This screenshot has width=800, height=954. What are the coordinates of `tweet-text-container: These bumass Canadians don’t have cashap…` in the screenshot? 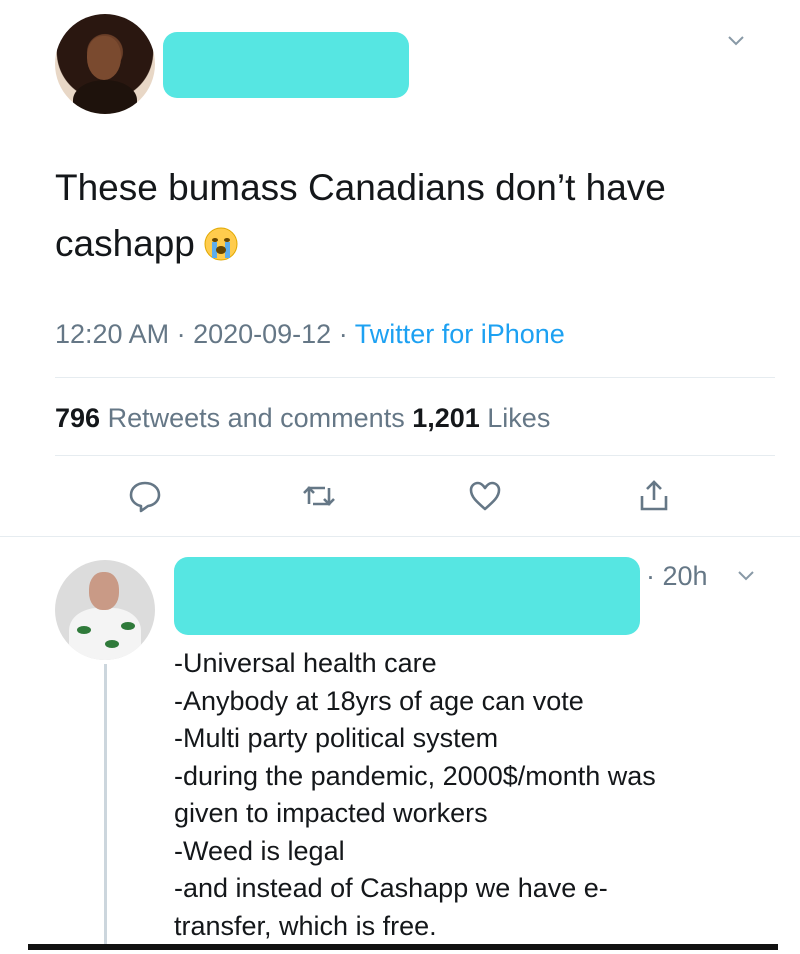 It's located at (405, 219).